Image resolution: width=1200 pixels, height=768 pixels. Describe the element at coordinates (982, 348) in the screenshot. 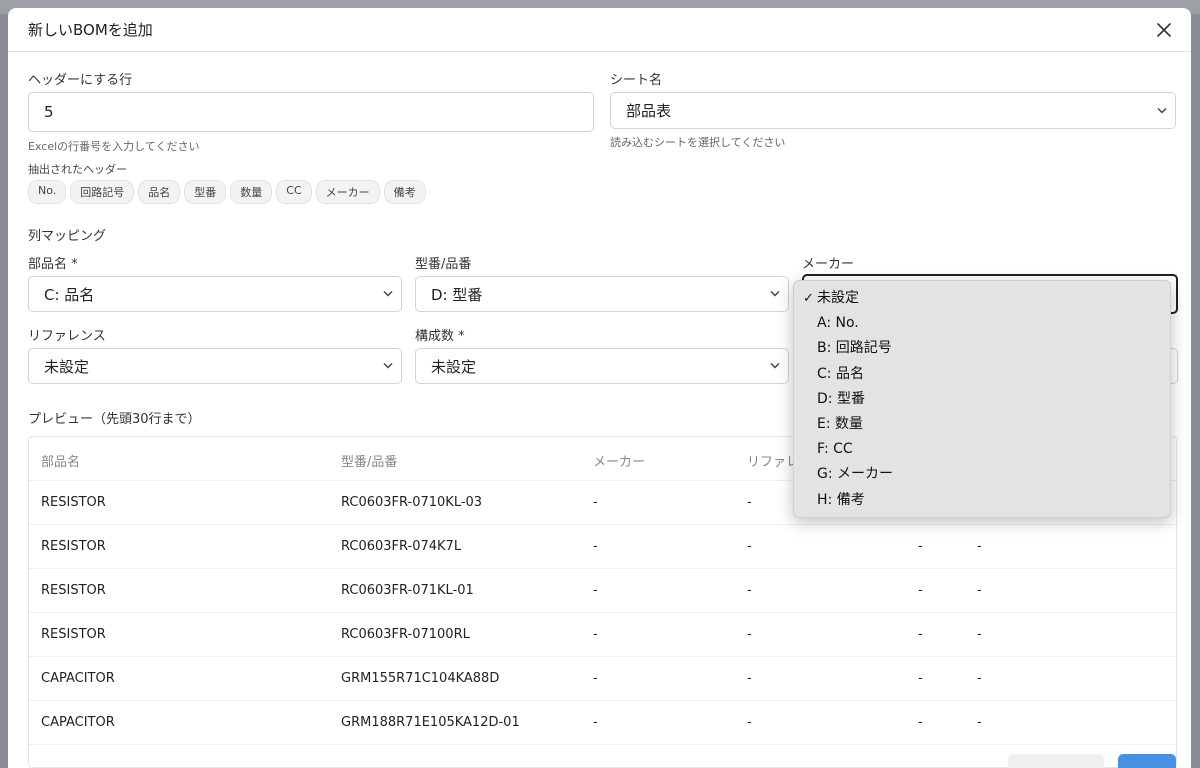

I see `dropdown-option: B: 回路記号` at that location.